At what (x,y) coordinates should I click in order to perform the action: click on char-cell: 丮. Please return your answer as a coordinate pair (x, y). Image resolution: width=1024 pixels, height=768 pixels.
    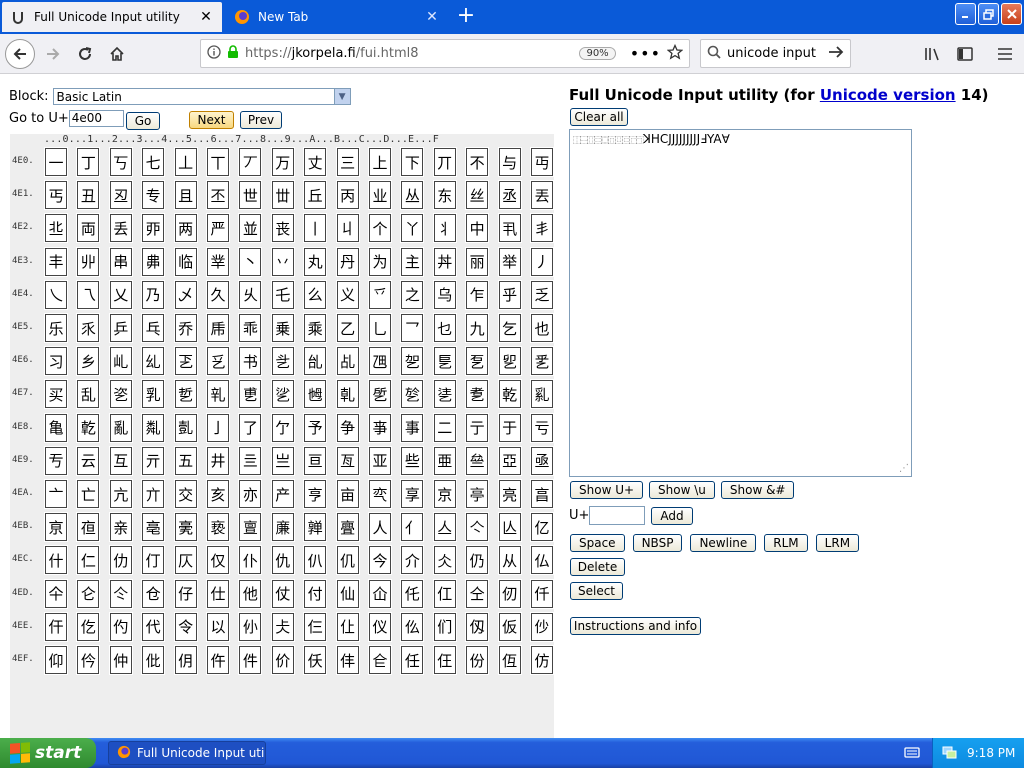
    Looking at the image, I should click on (509, 228).